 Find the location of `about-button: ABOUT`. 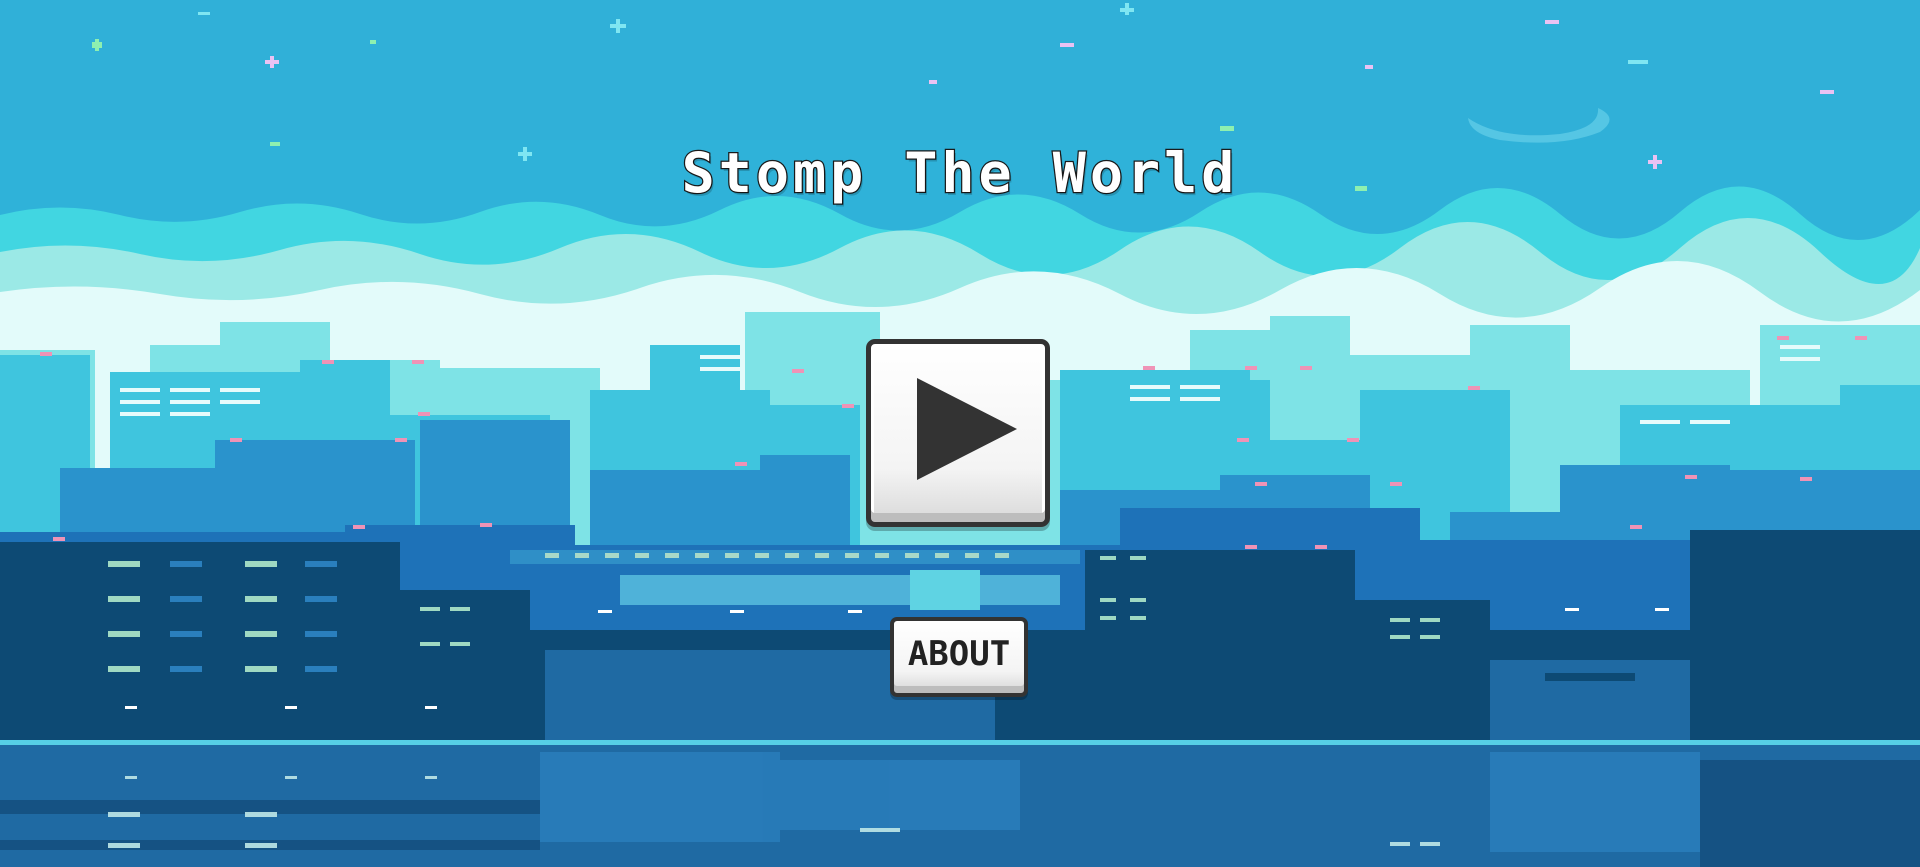

about-button: ABOUT is located at coordinates (959, 657).